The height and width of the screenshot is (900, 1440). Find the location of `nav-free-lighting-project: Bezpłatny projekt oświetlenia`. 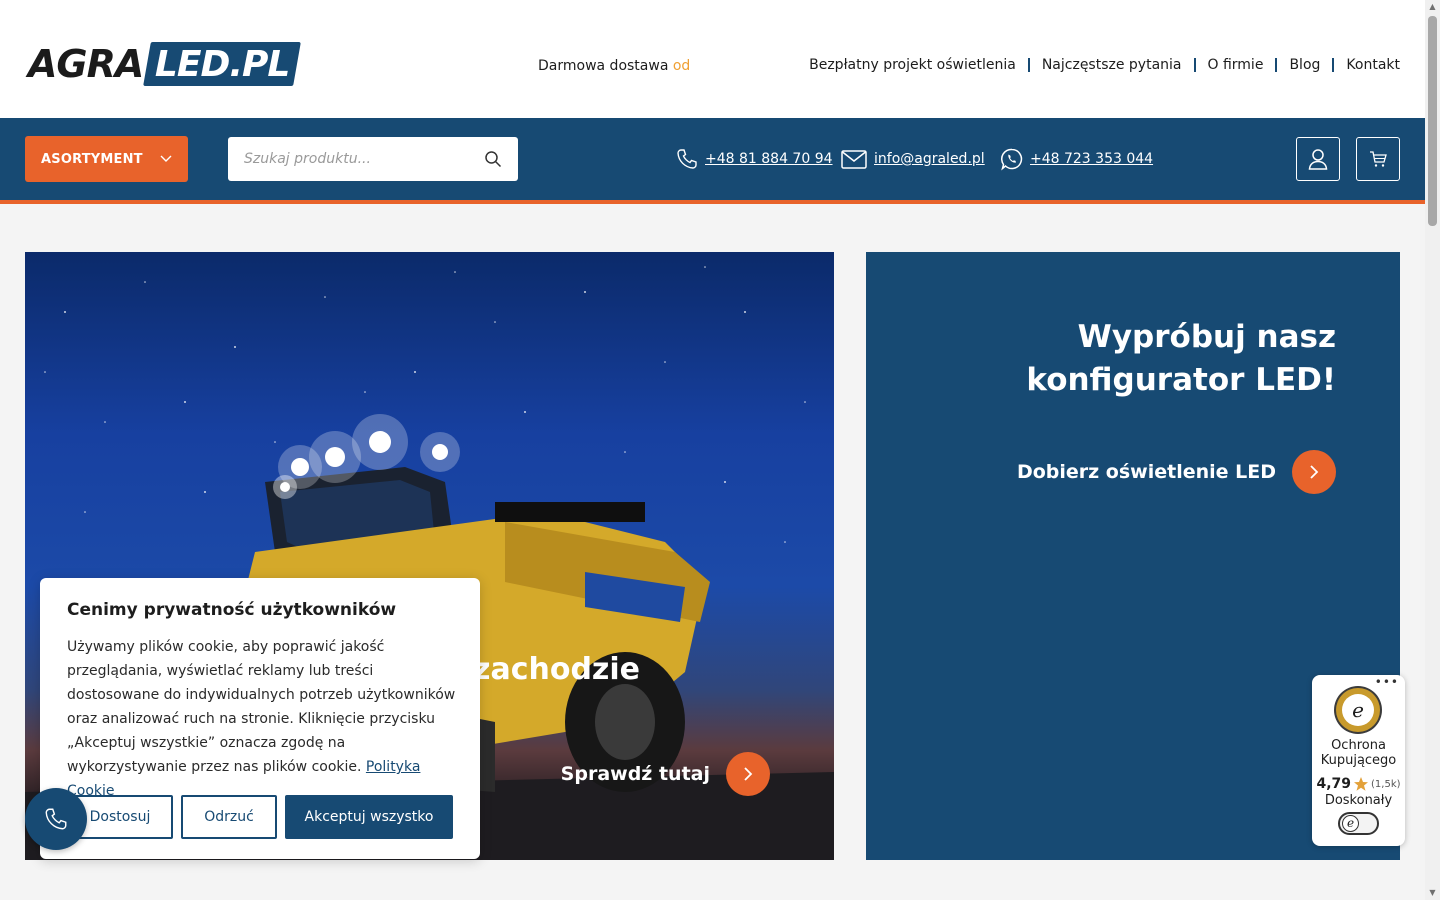

nav-free-lighting-project: Bezpłatny projekt oświetlenia is located at coordinates (912, 65).